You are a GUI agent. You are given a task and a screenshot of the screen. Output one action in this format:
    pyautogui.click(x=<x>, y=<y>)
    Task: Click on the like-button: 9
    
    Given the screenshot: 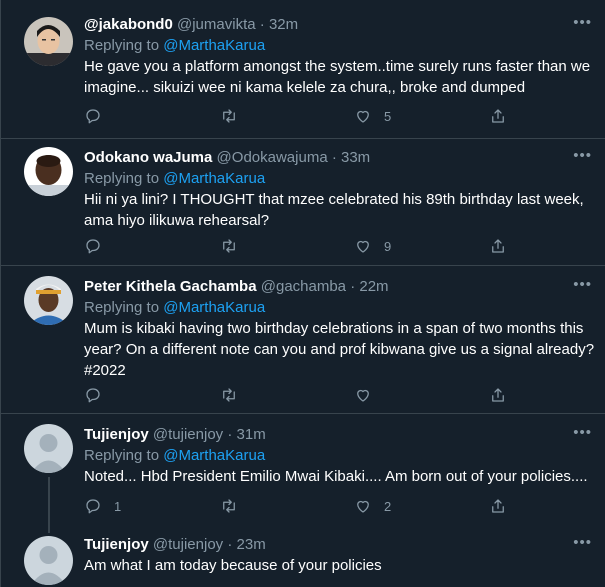 What is the action you would take?
    pyautogui.click(x=372, y=246)
    